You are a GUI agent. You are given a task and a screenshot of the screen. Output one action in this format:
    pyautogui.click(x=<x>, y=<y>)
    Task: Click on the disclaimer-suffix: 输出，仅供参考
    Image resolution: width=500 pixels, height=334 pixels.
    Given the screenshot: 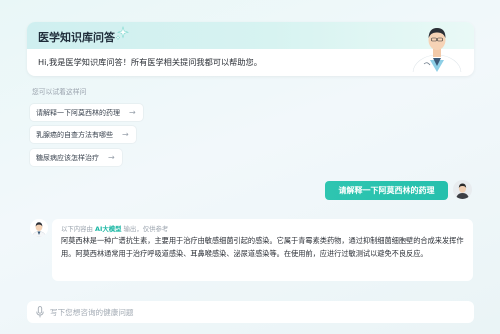 What is the action you would take?
    pyautogui.click(x=146, y=229)
    